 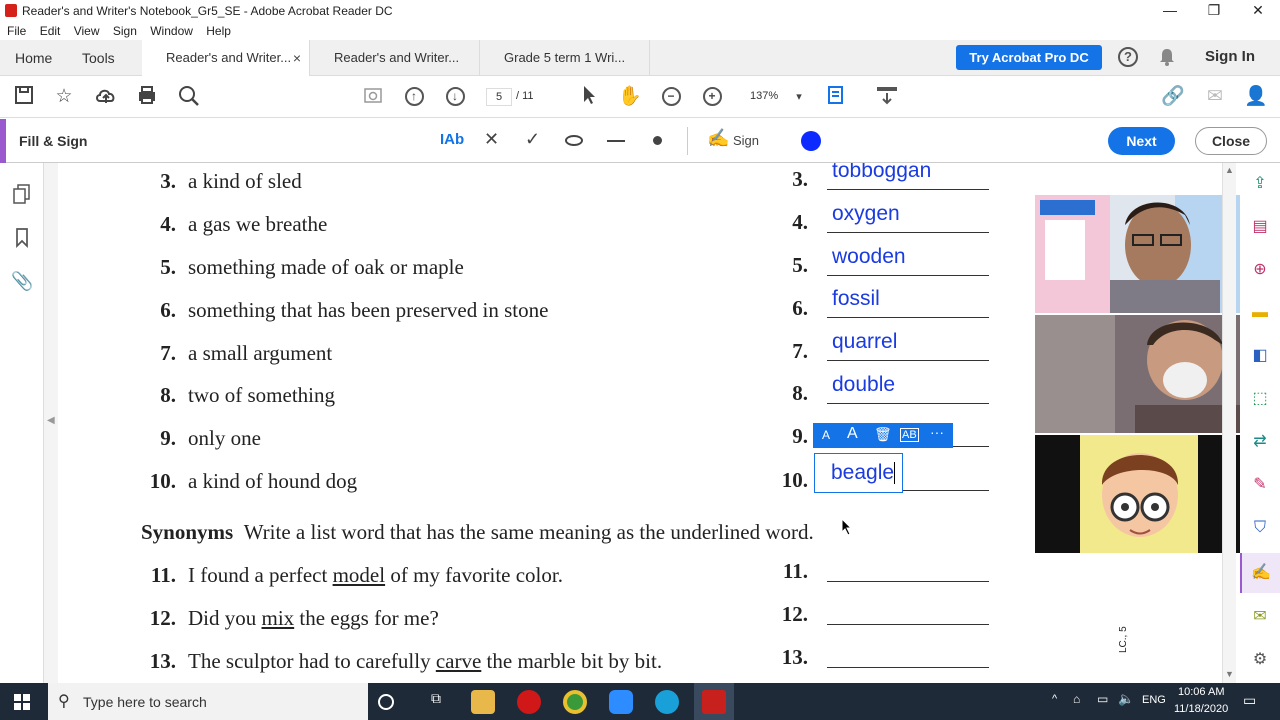 What do you see at coordinates (1029, 57) in the screenshot?
I see `try-acrobat-pro-button: Try Acrobat Pro DC` at bounding box center [1029, 57].